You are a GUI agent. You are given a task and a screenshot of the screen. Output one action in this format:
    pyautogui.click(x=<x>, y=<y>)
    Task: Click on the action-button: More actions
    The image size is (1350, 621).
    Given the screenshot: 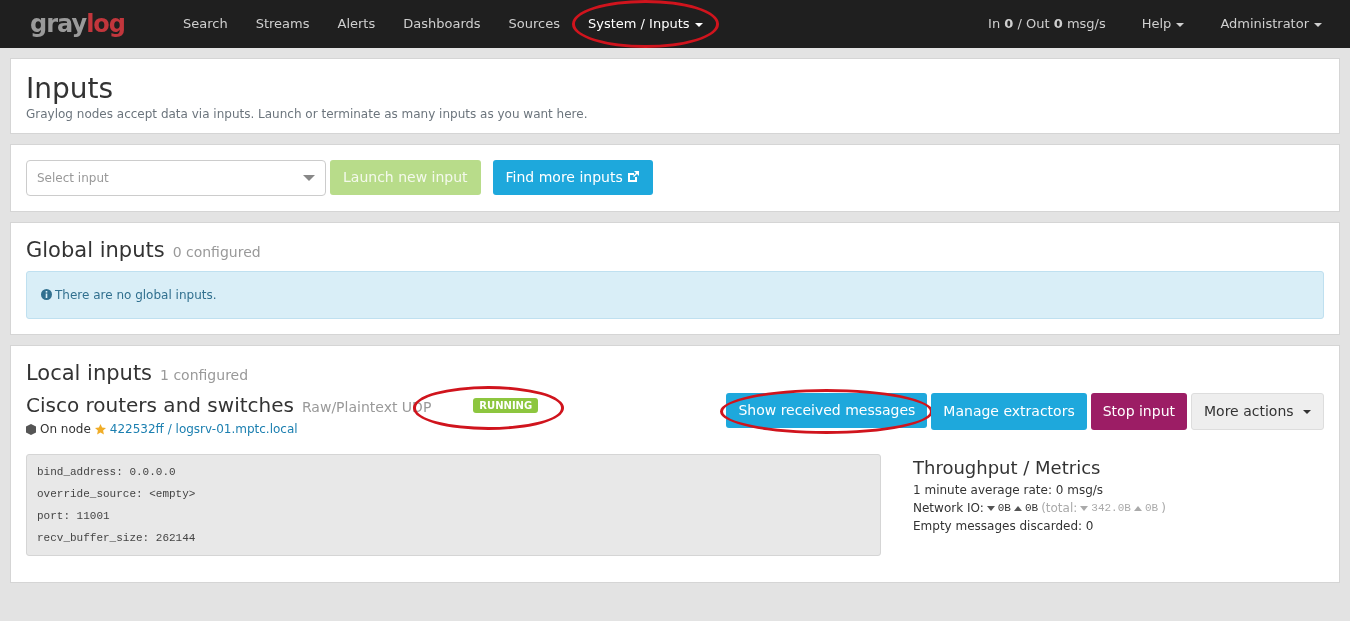 What is the action you would take?
    pyautogui.click(x=1257, y=412)
    